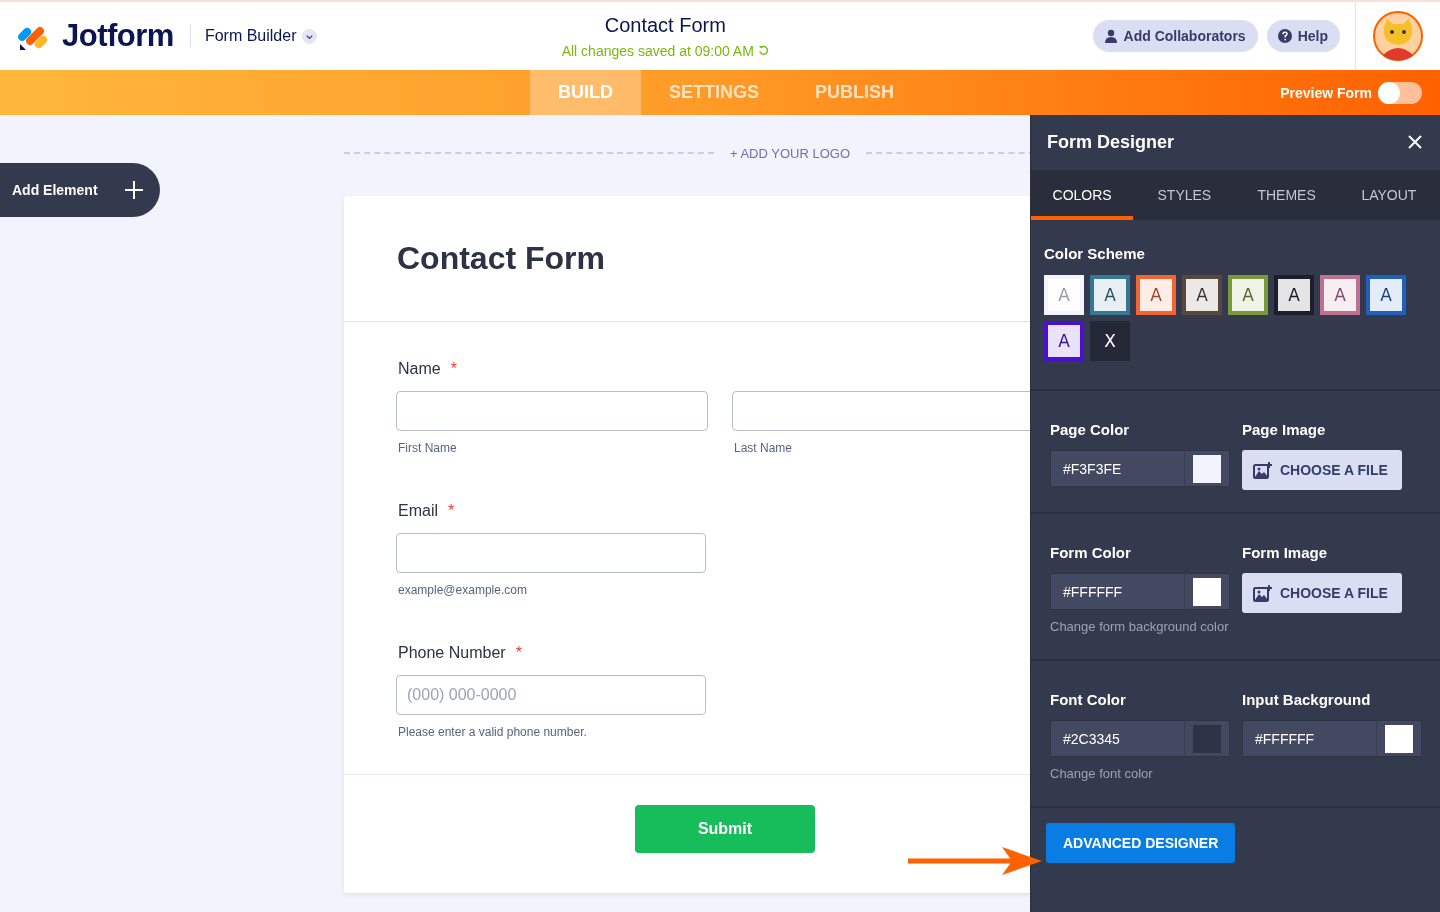  What do you see at coordinates (1091, 552) in the screenshot?
I see `setting-label: Form Color` at bounding box center [1091, 552].